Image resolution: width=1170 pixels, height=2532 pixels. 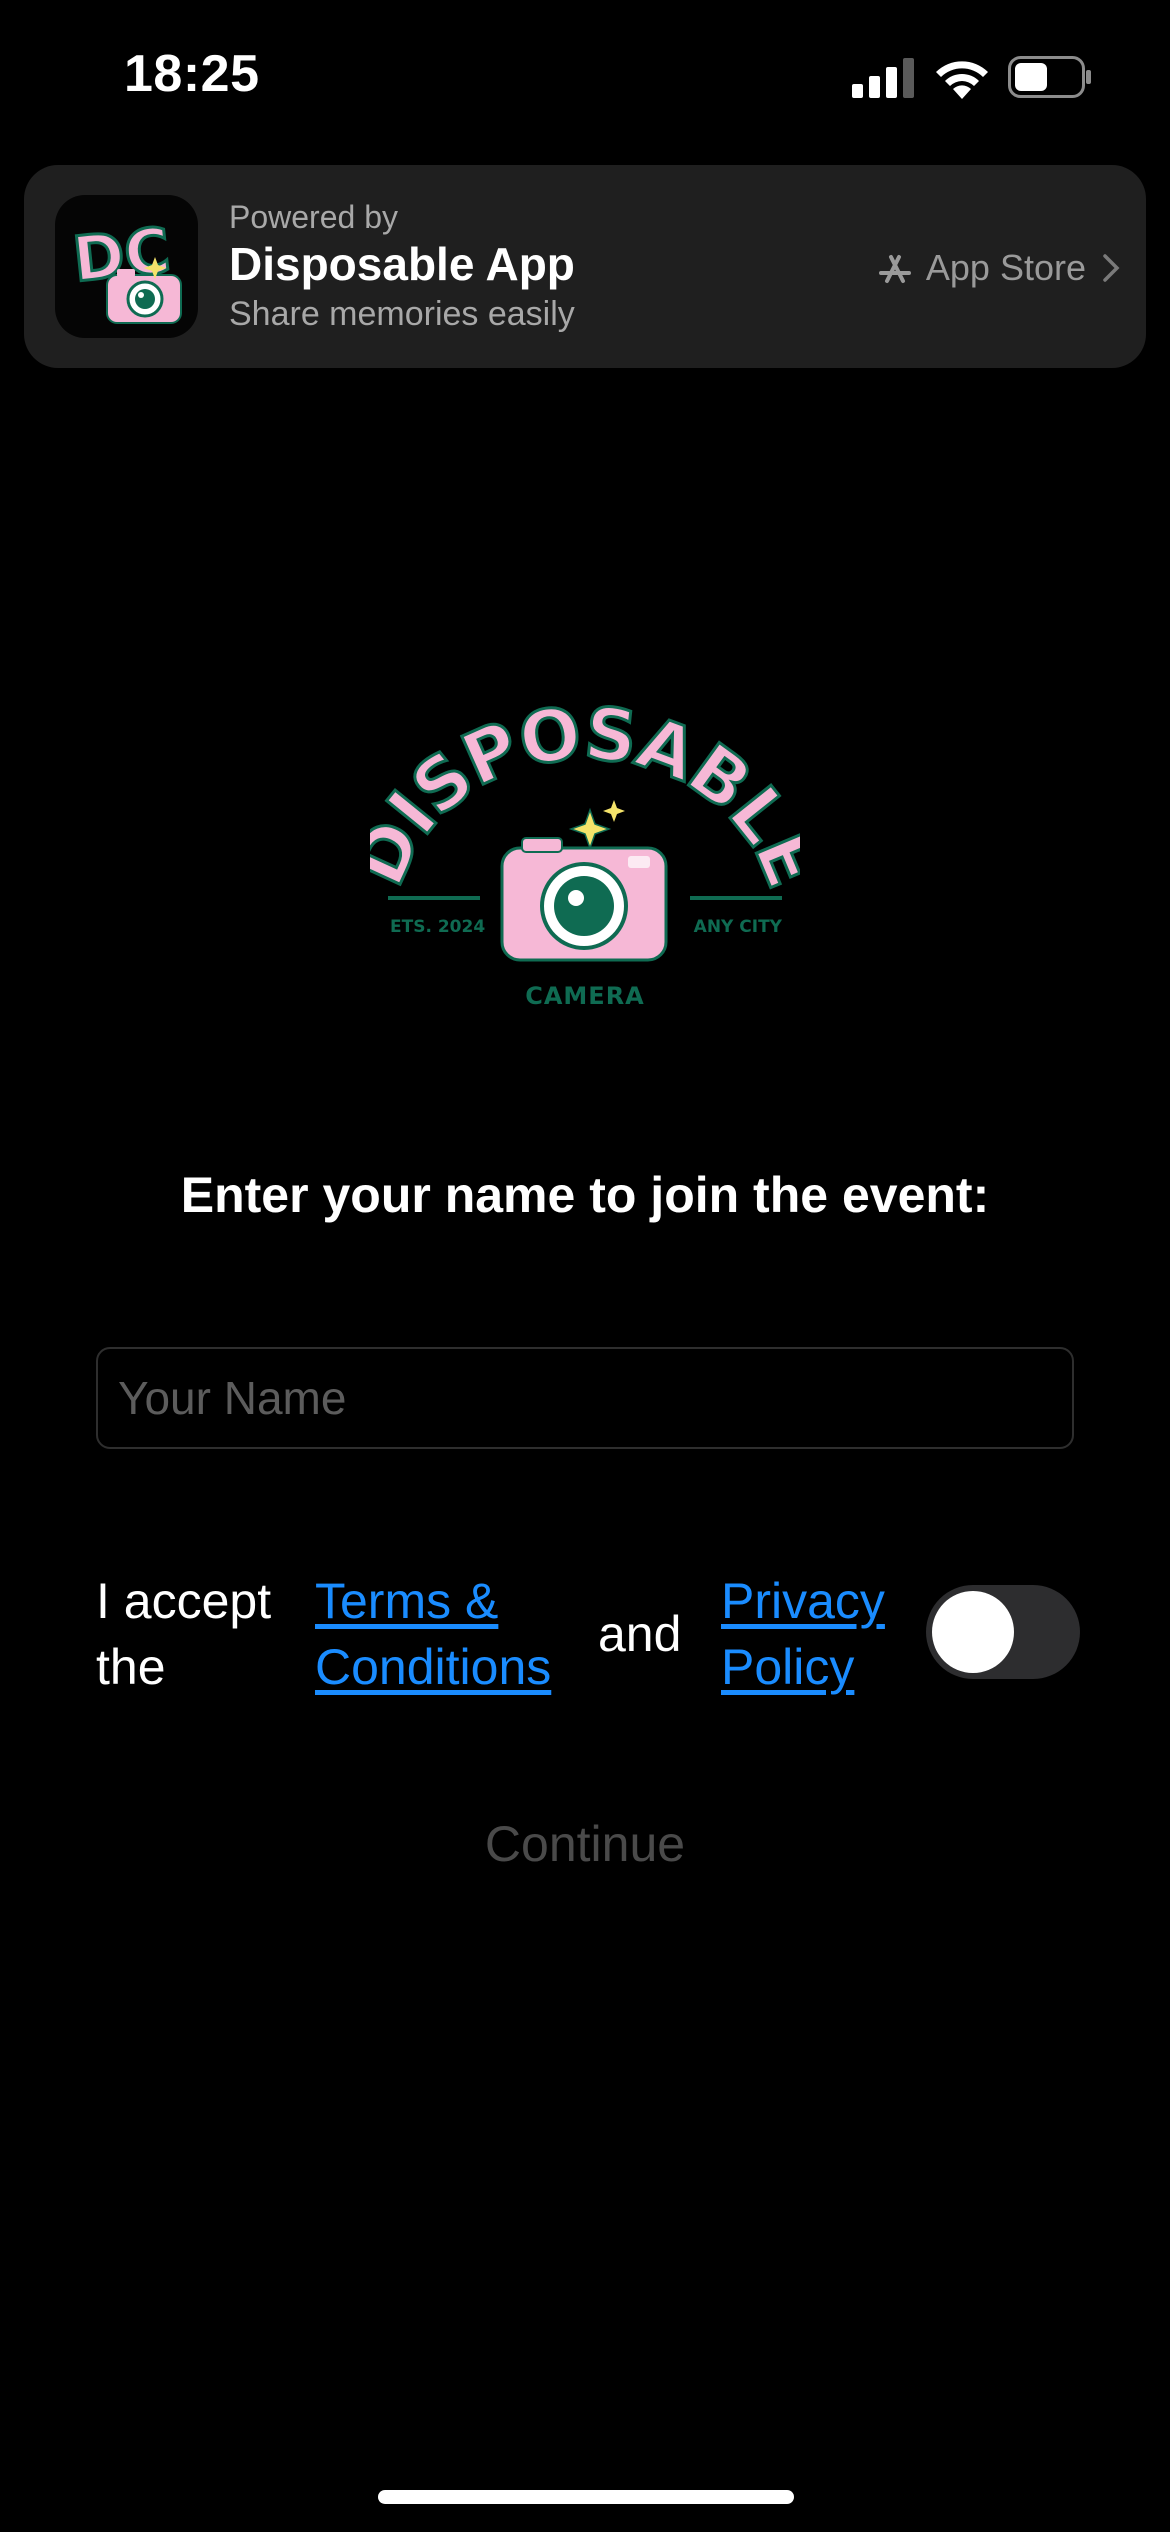 I want to click on status-time: 18:25, so click(x=192, y=74).